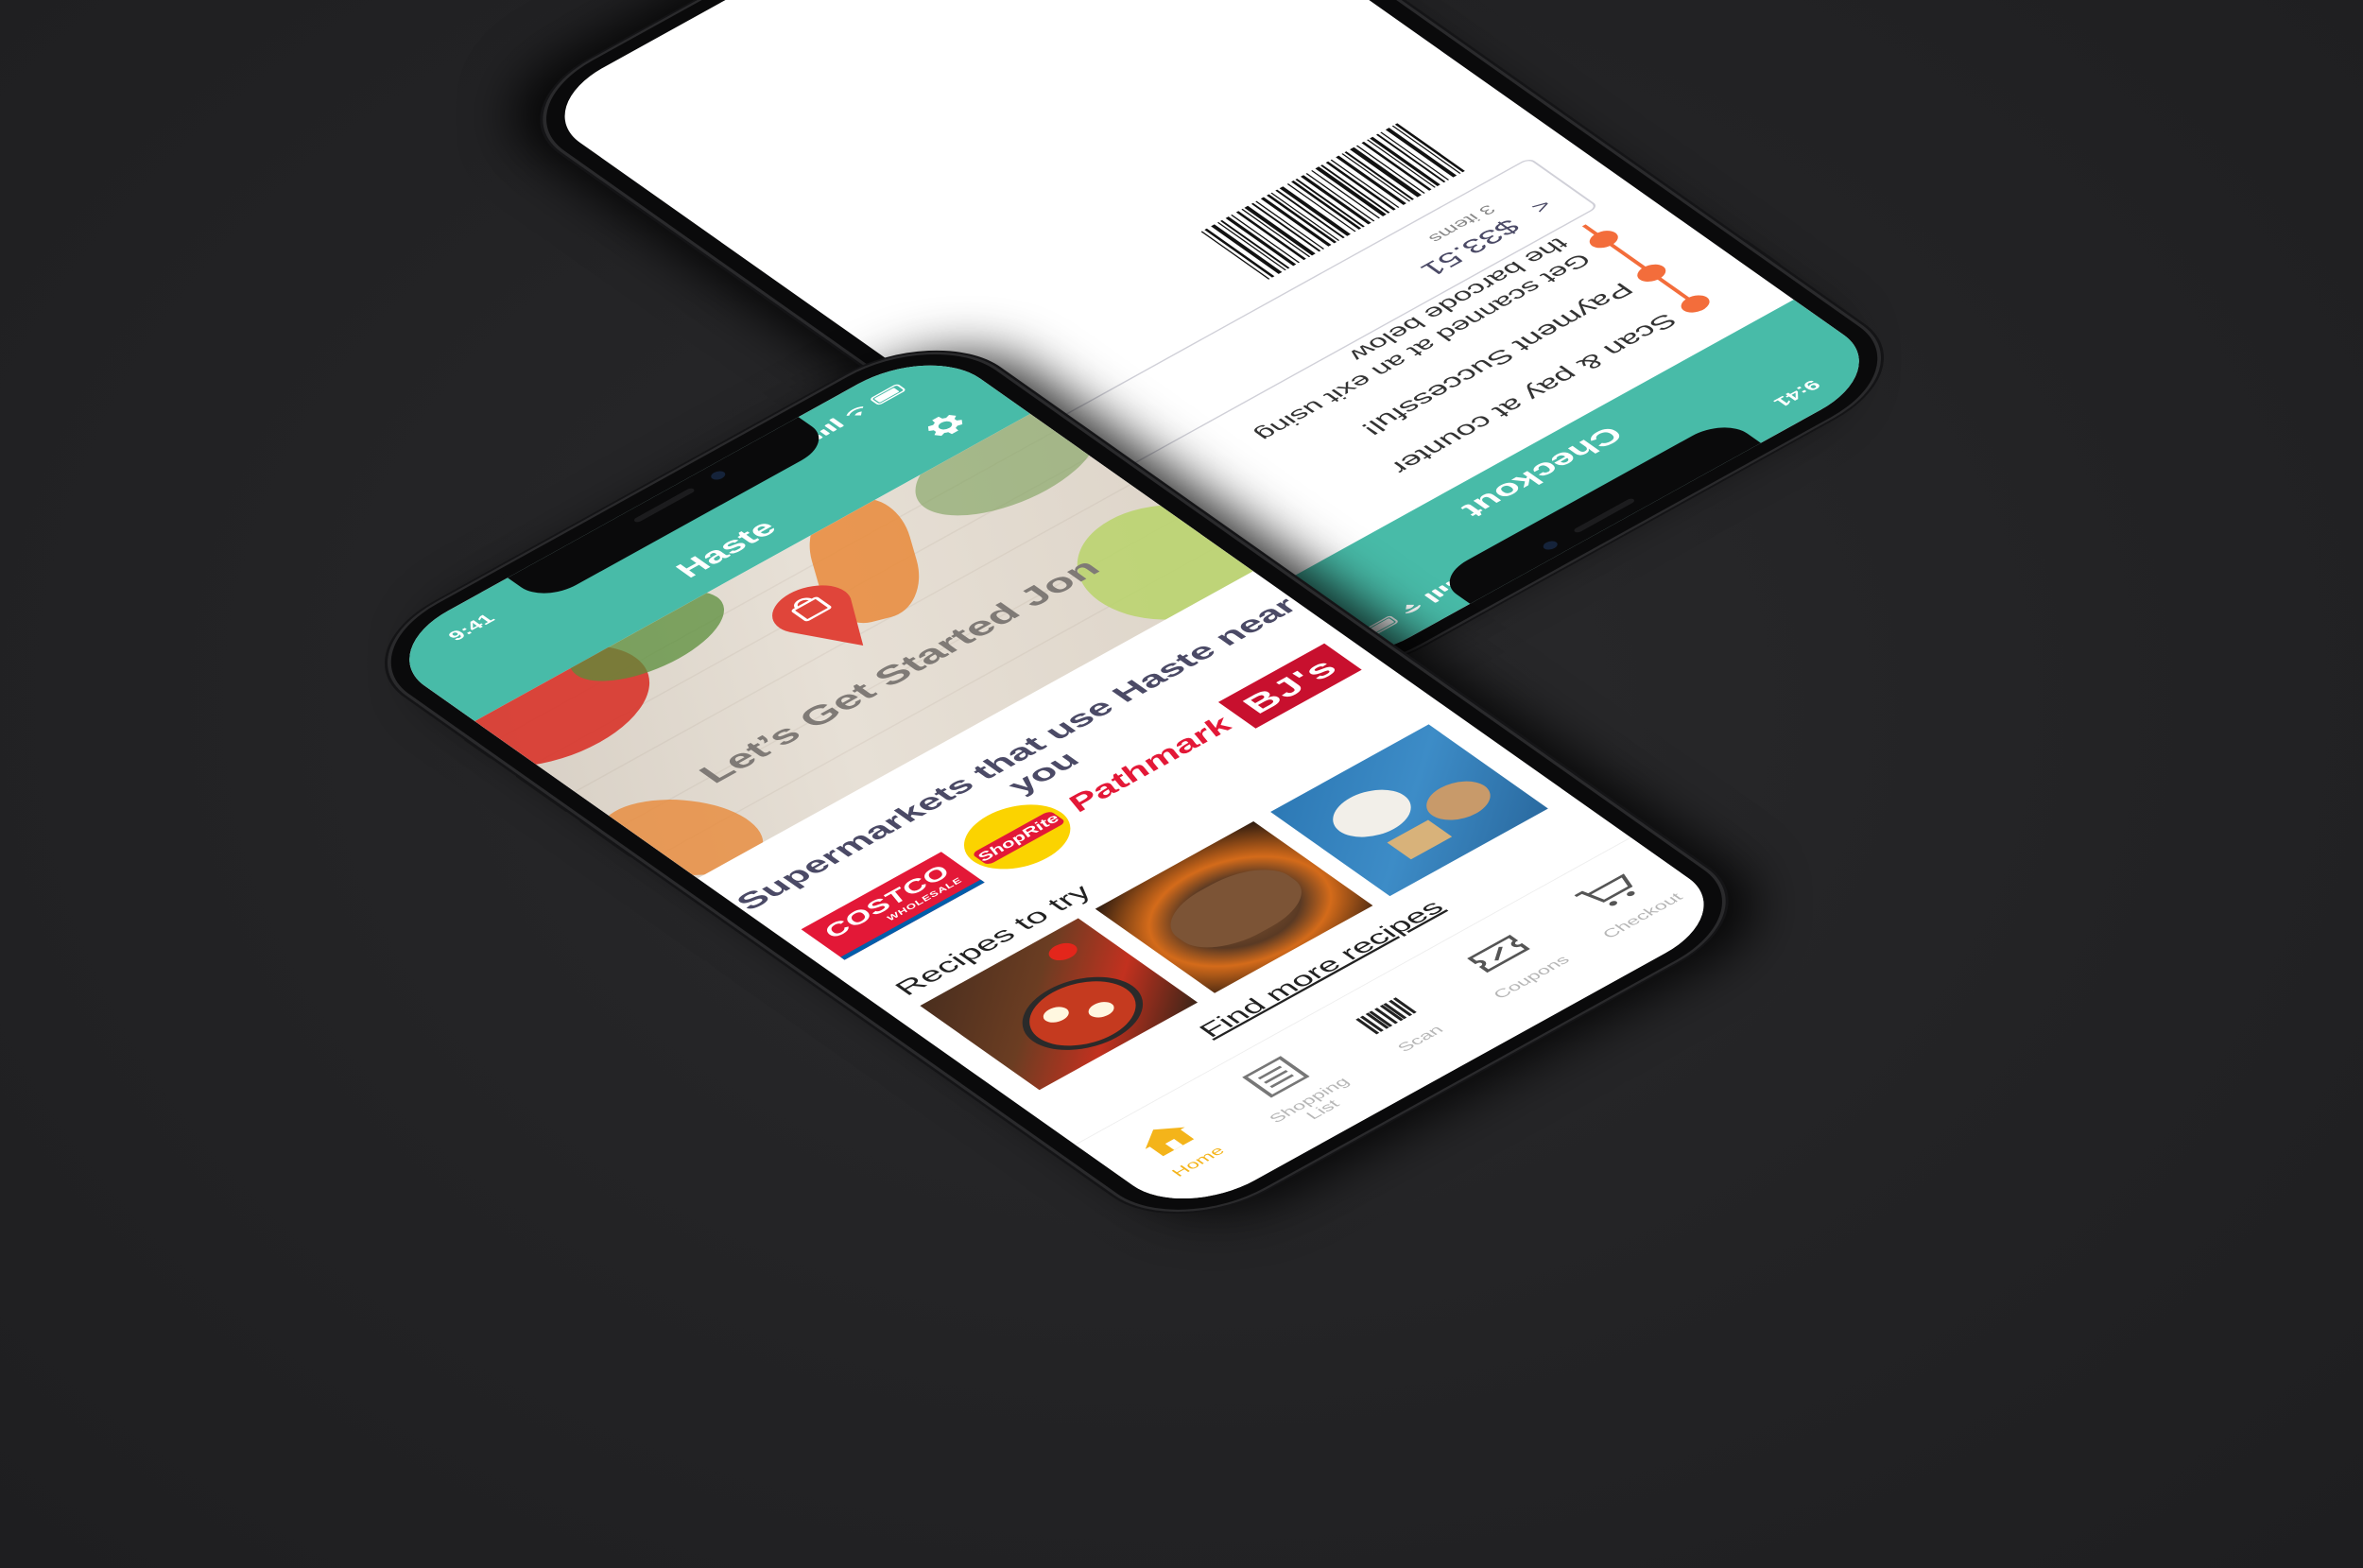 The width and height of the screenshot is (2363, 1568). I want to click on battery-icon, so click(888, 394).